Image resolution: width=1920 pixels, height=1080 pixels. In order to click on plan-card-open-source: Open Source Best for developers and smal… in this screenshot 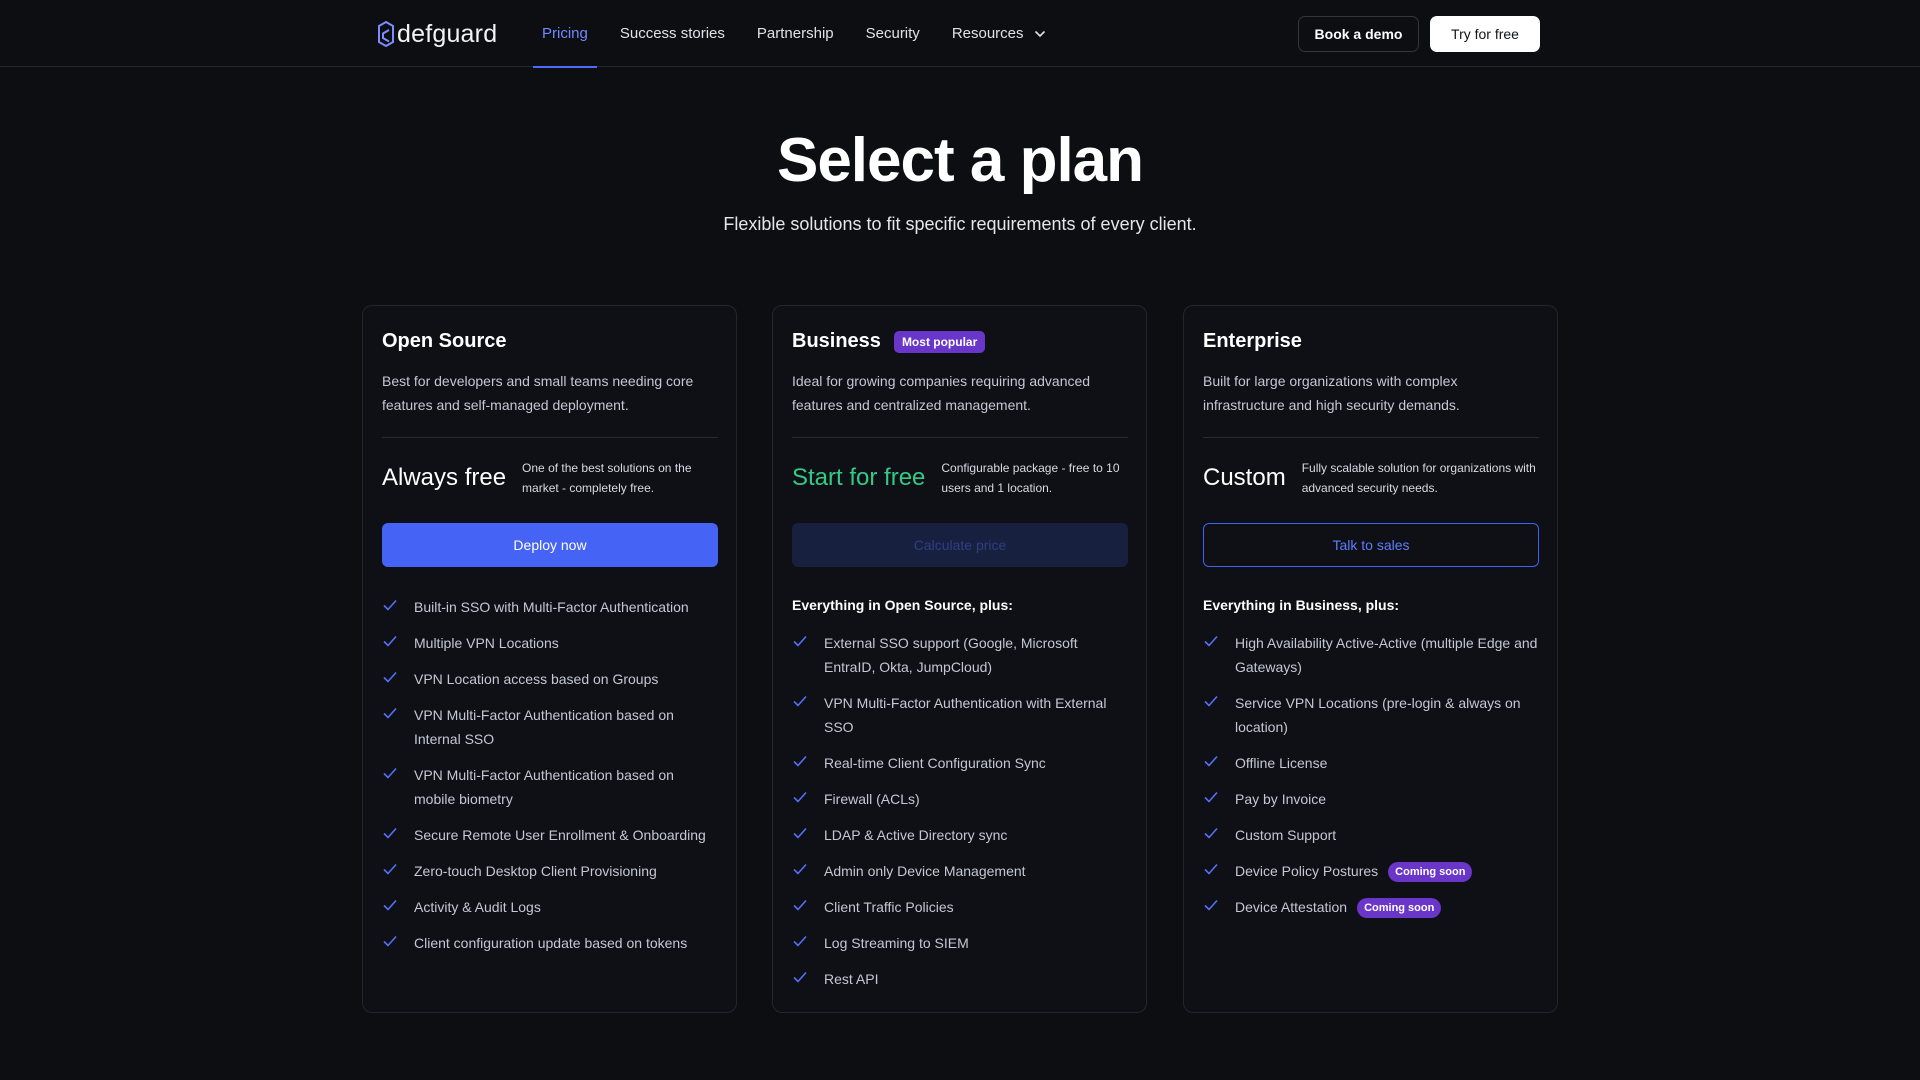, I will do `click(549, 659)`.